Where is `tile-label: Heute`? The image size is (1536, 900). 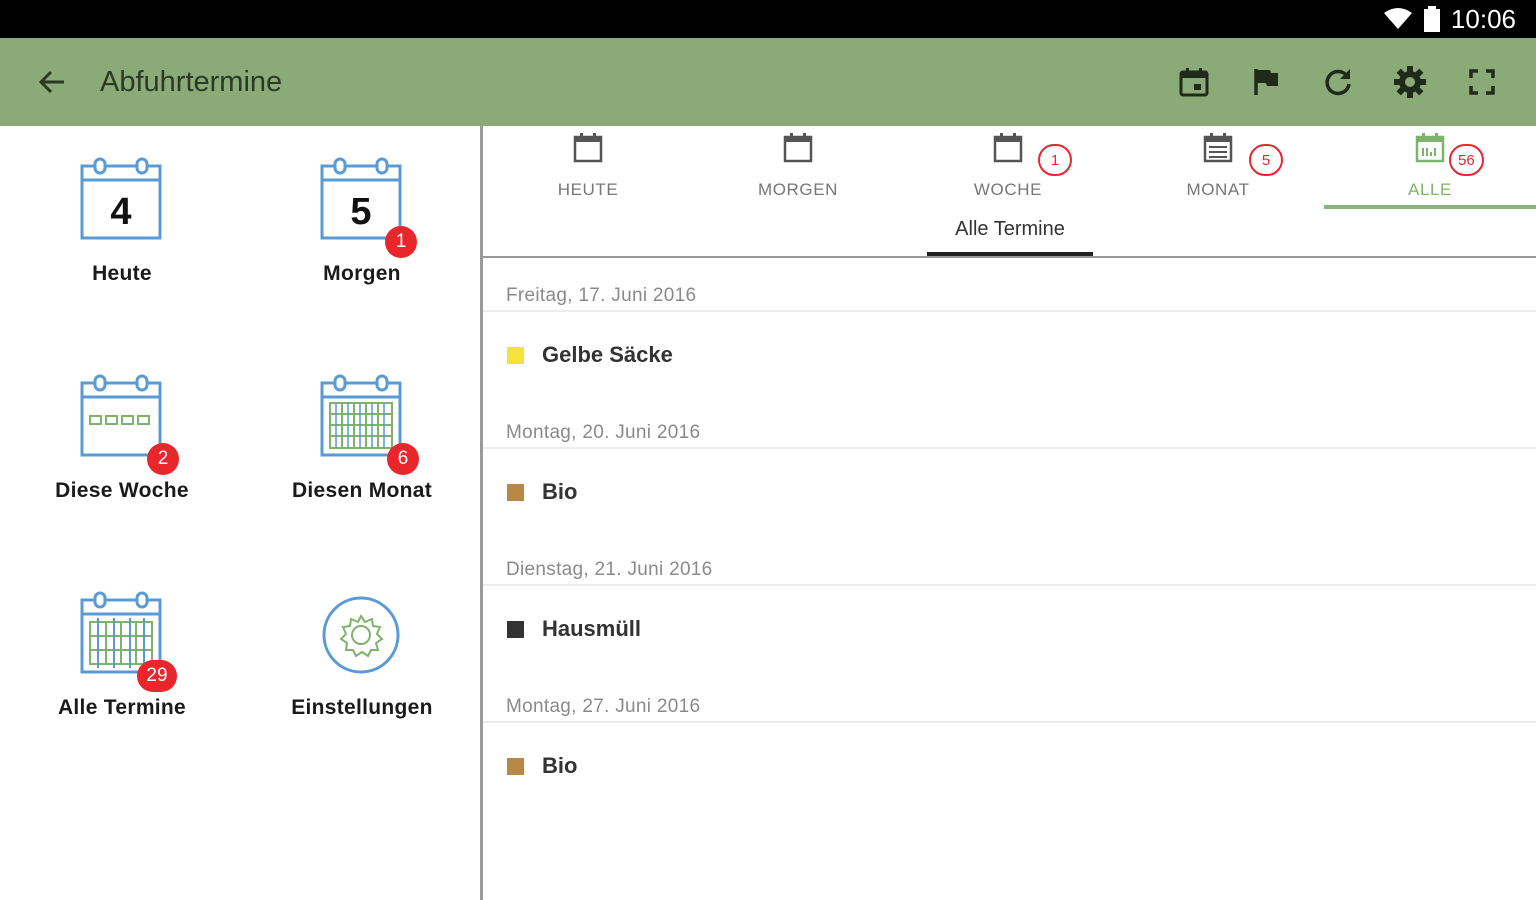 tile-label: Heute is located at coordinates (122, 273).